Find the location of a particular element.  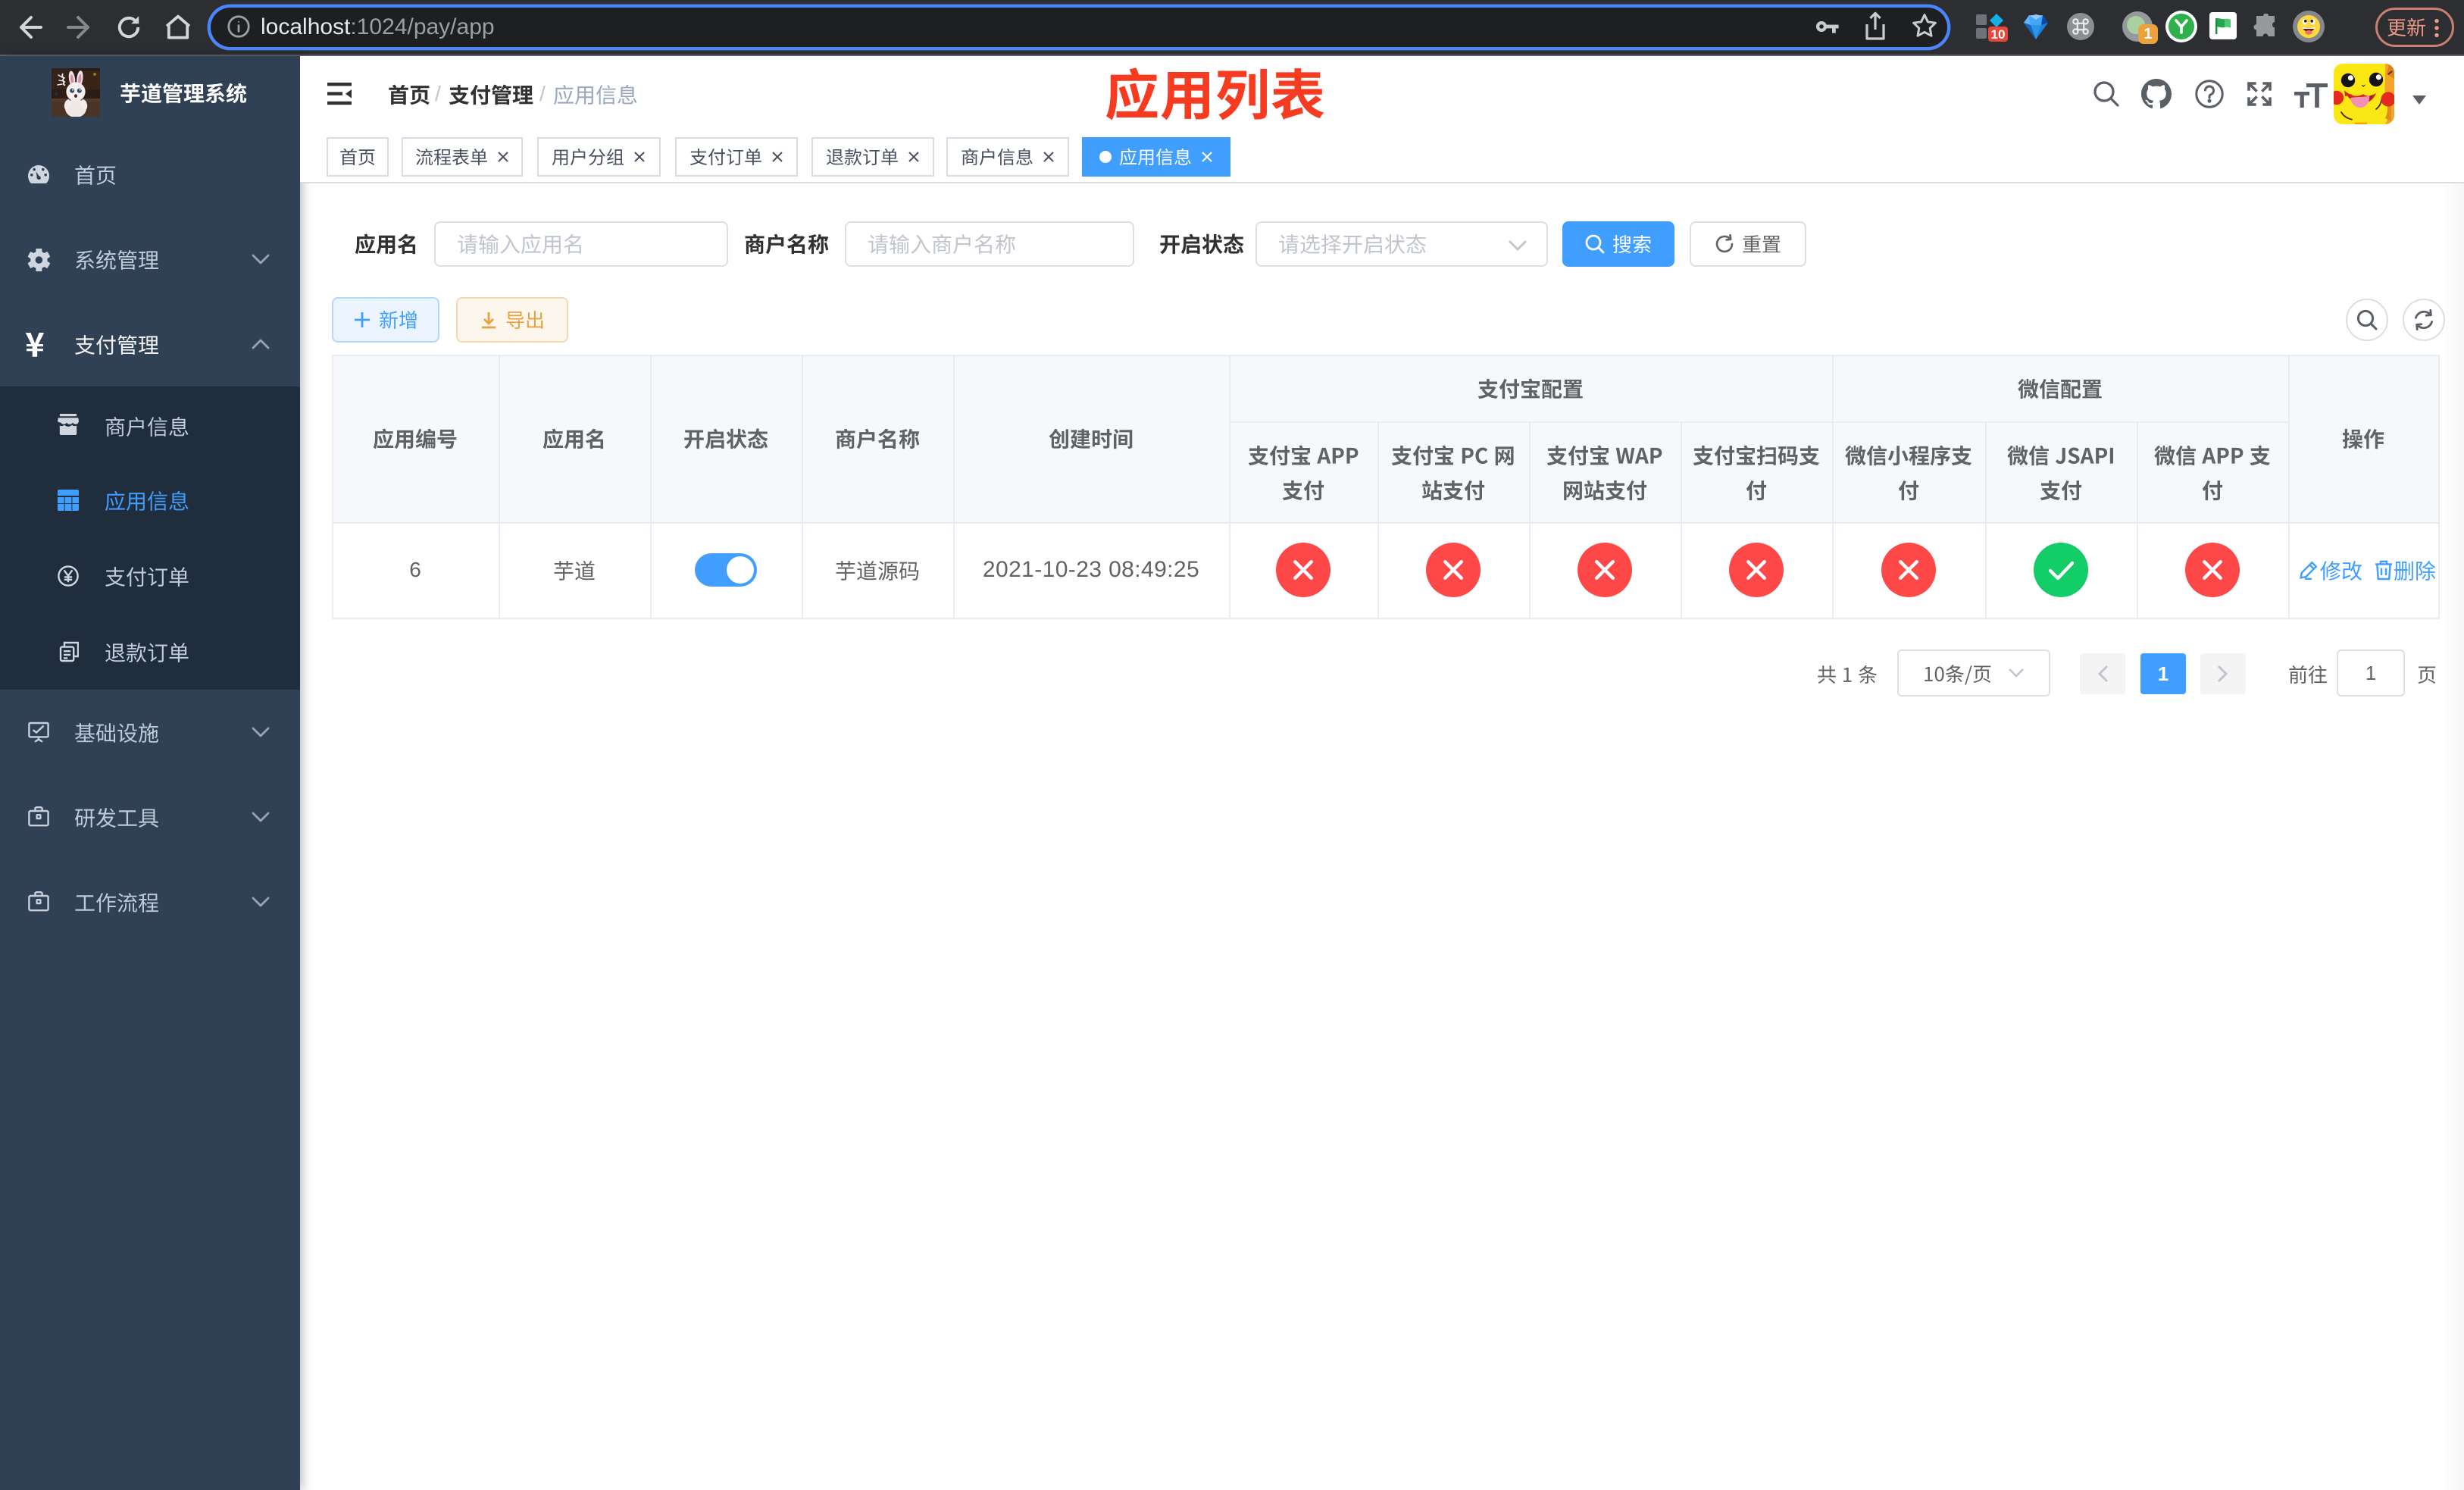

svg-text: 10 is located at coordinates (1998, 35).